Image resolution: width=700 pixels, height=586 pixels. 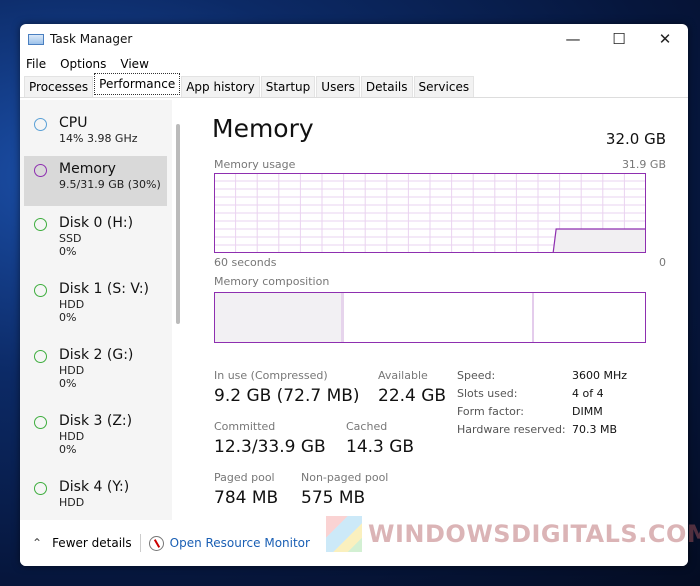 What do you see at coordinates (246, 498) in the screenshot?
I see `paged-pool-value: 784 MB` at bounding box center [246, 498].